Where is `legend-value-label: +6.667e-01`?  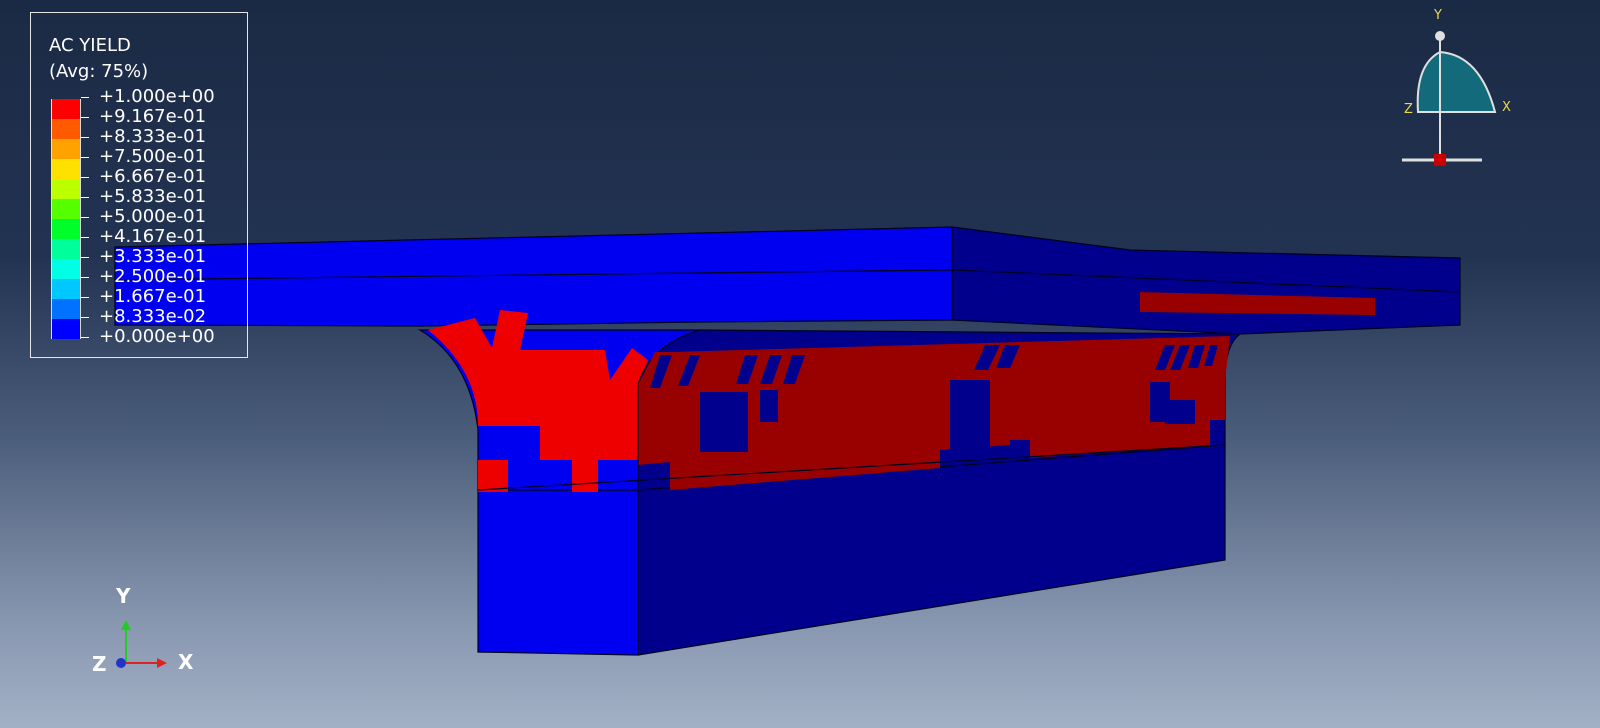
legend-value-label: +6.667e-01 is located at coordinates (153, 176).